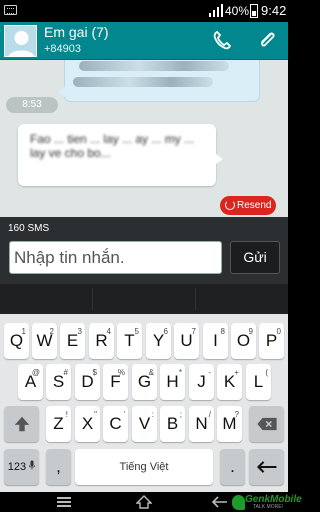  I want to click on key-j: -J, so click(201, 382).